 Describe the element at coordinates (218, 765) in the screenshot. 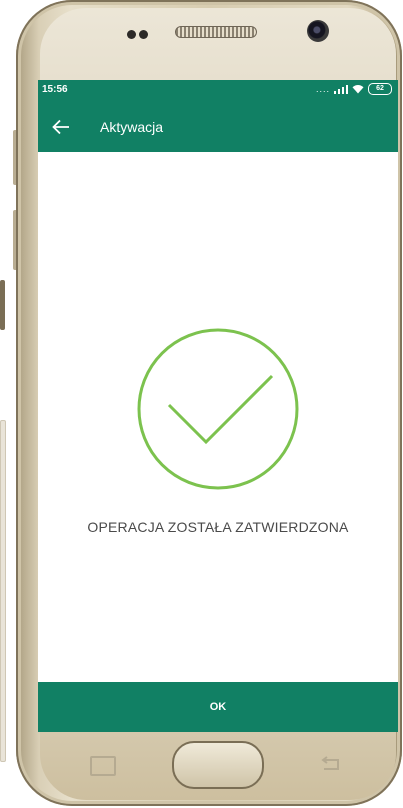

I see `home-button` at that location.